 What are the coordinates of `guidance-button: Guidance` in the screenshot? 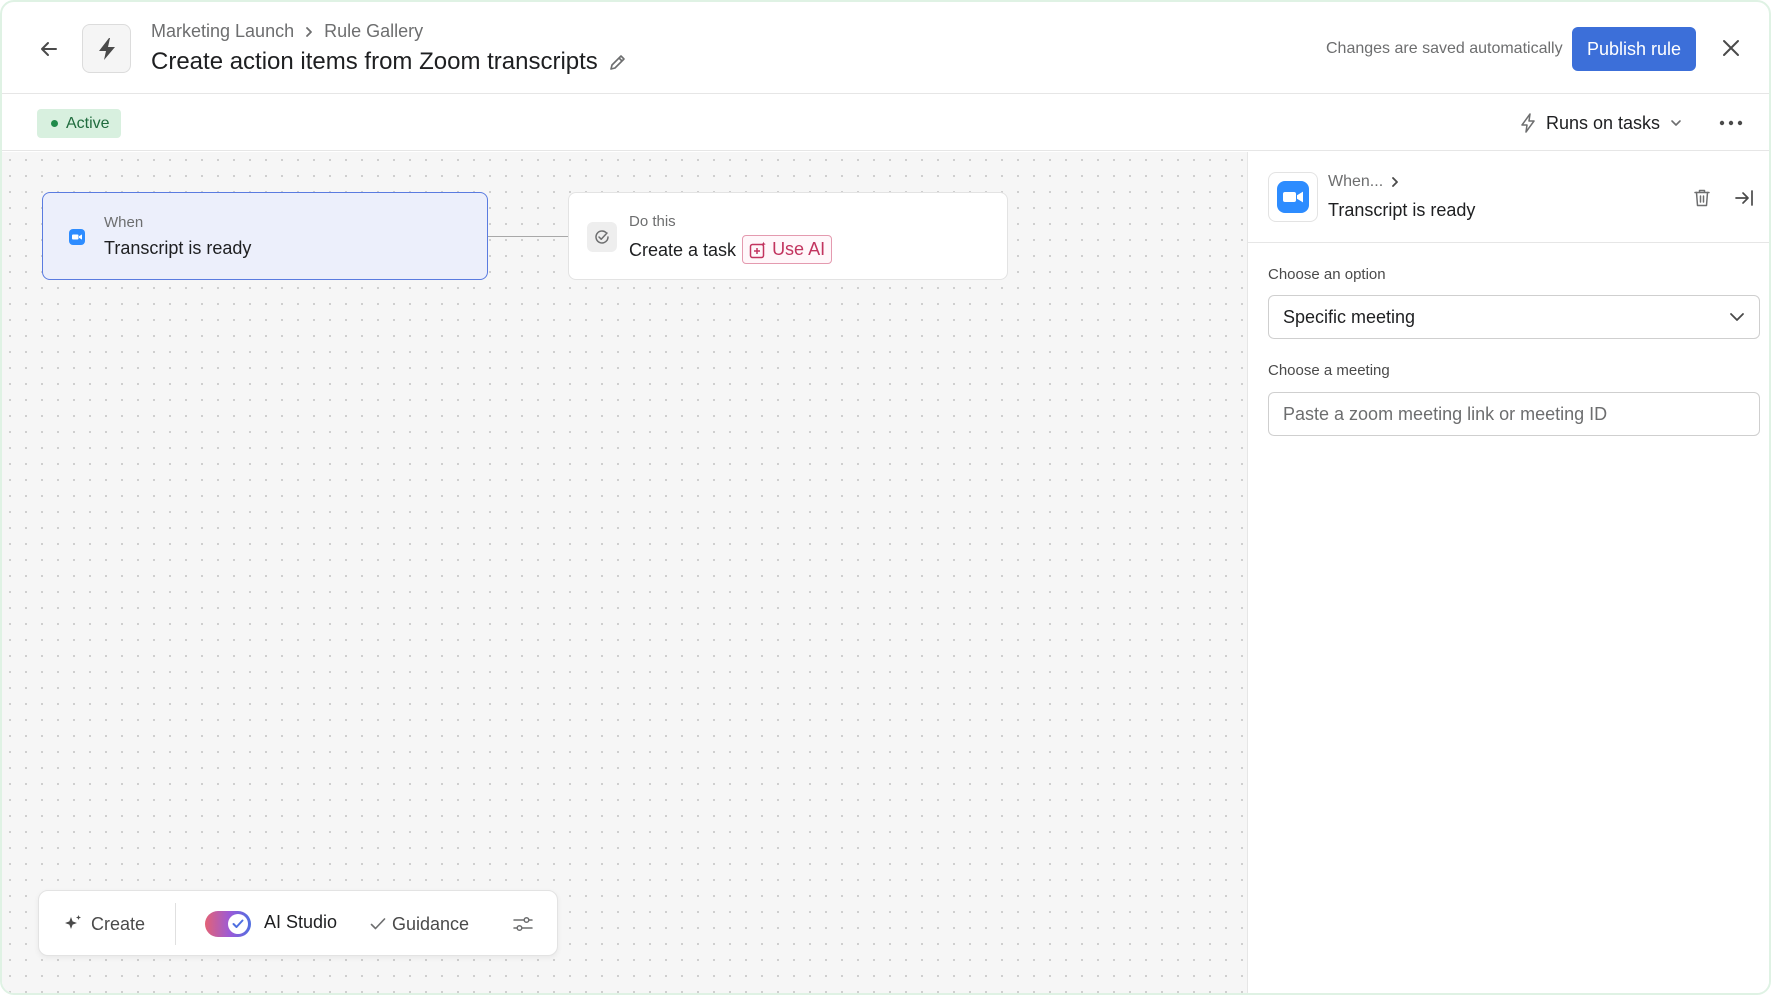 It's located at (419, 924).